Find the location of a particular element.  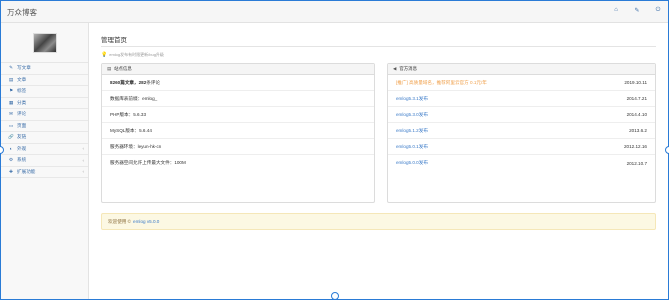

info-row: 服务器空间允许上传最大文件：100M is located at coordinates (238, 163).